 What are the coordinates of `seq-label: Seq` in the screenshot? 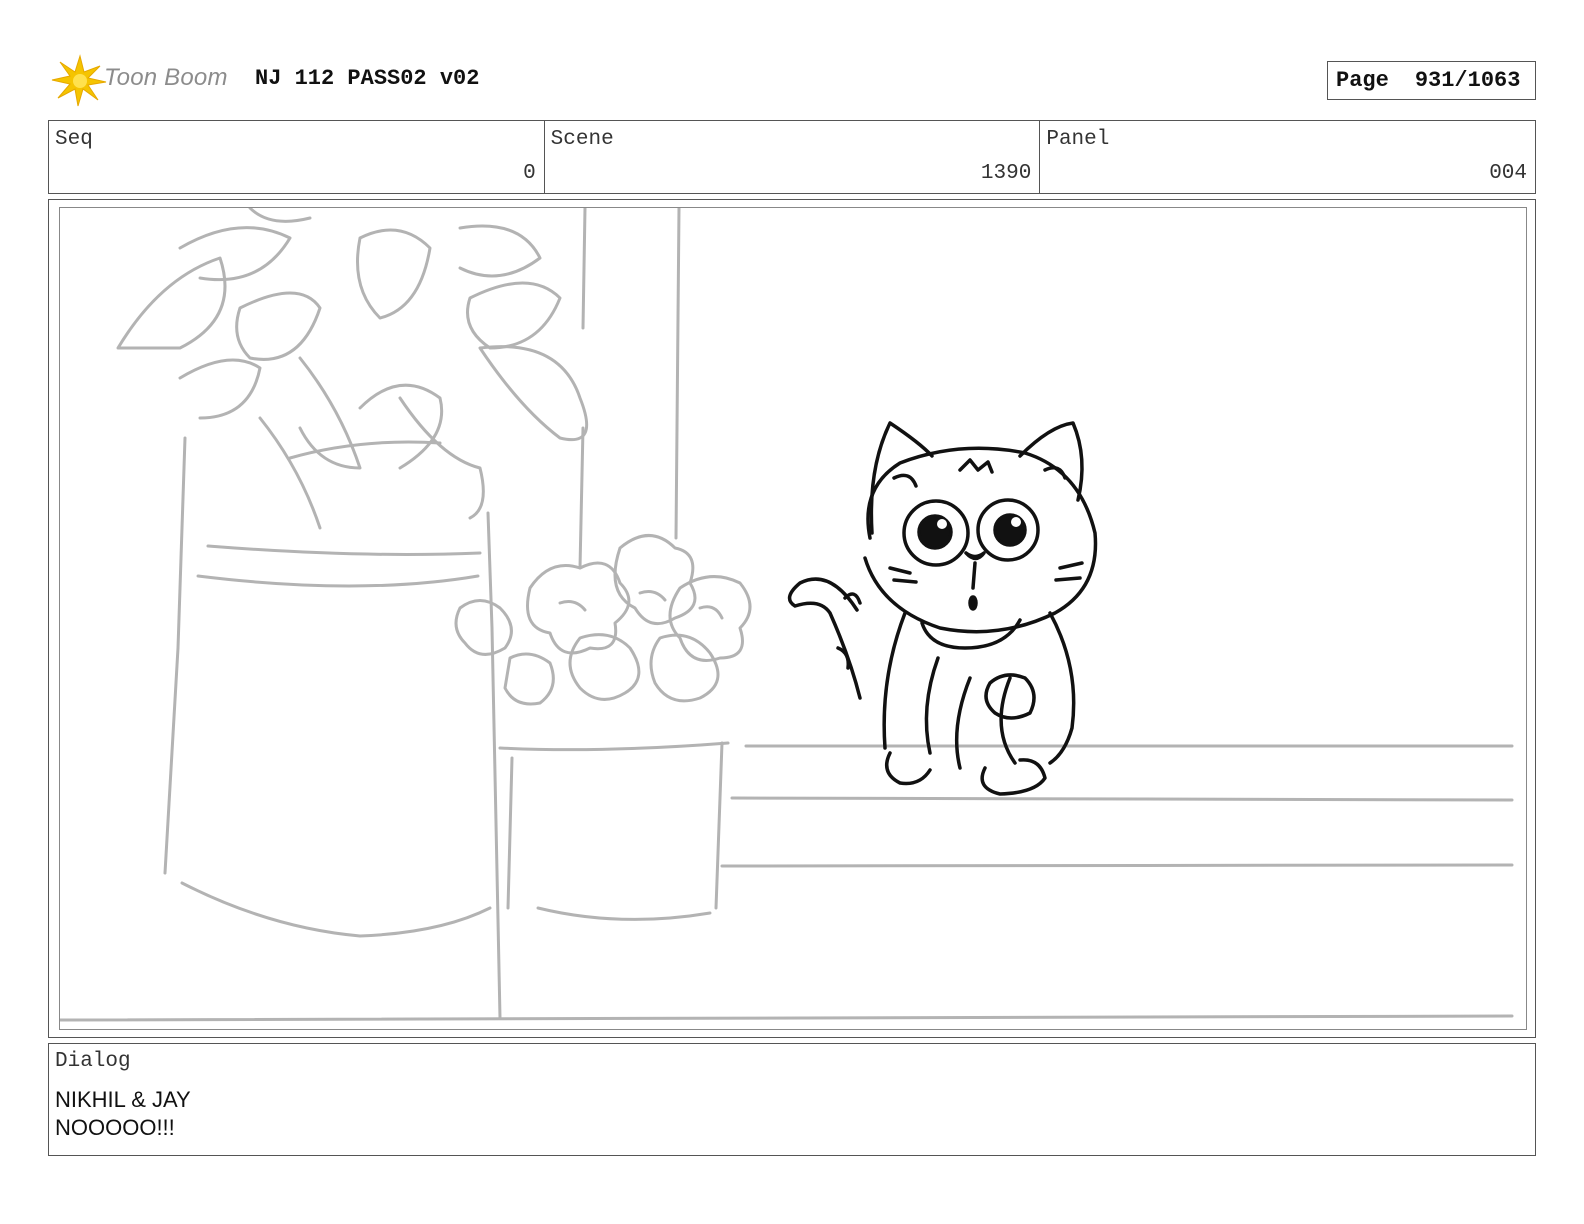 It's located at (74, 139).